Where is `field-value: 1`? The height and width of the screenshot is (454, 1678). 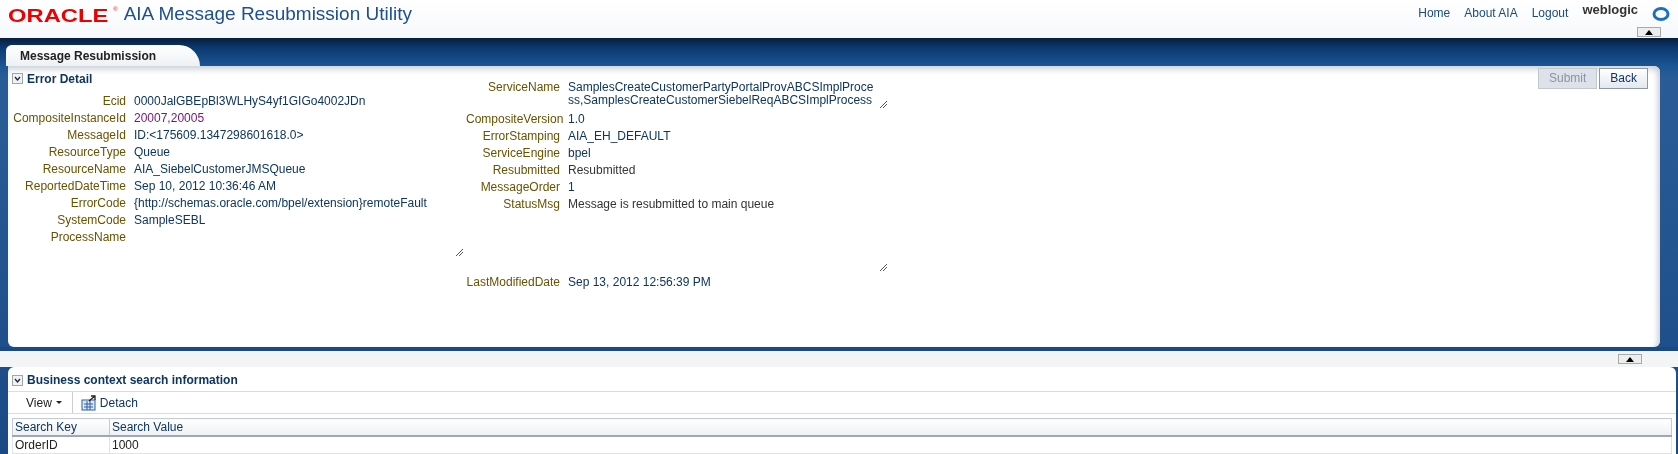 field-value: 1 is located at coordinates (572, 187).